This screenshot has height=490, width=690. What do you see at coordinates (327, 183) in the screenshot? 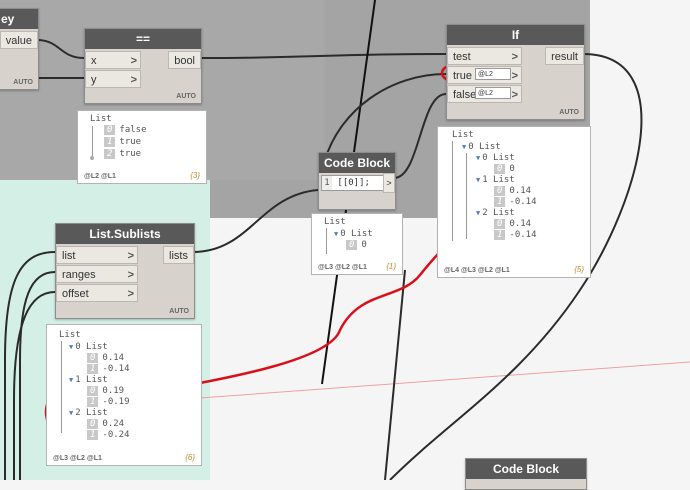
I see `line-number: 1` at bounding box center [327, 183].